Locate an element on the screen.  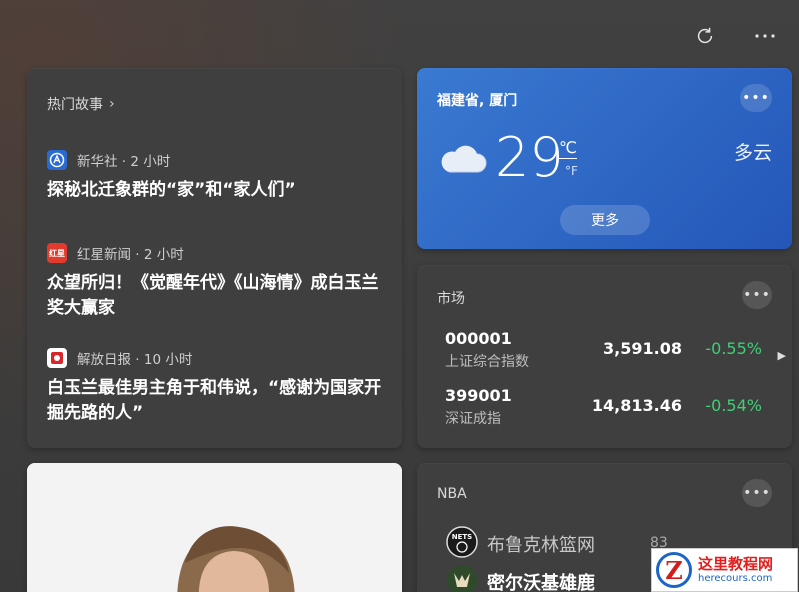
refresh-icon is located at coordinates (705, 36).